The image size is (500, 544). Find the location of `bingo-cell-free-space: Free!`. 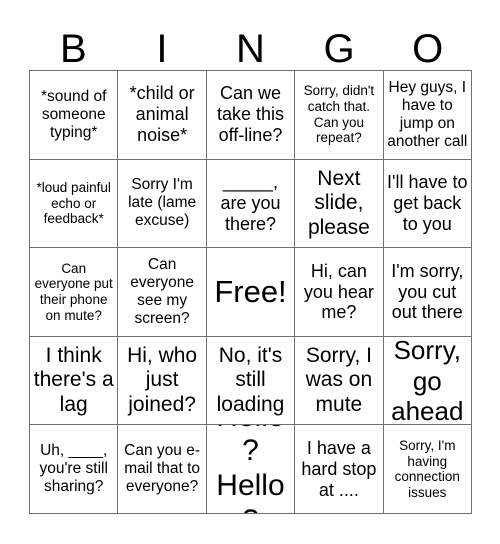

bingo-cell-free-space: Free! is located at coordinates (251, 292).